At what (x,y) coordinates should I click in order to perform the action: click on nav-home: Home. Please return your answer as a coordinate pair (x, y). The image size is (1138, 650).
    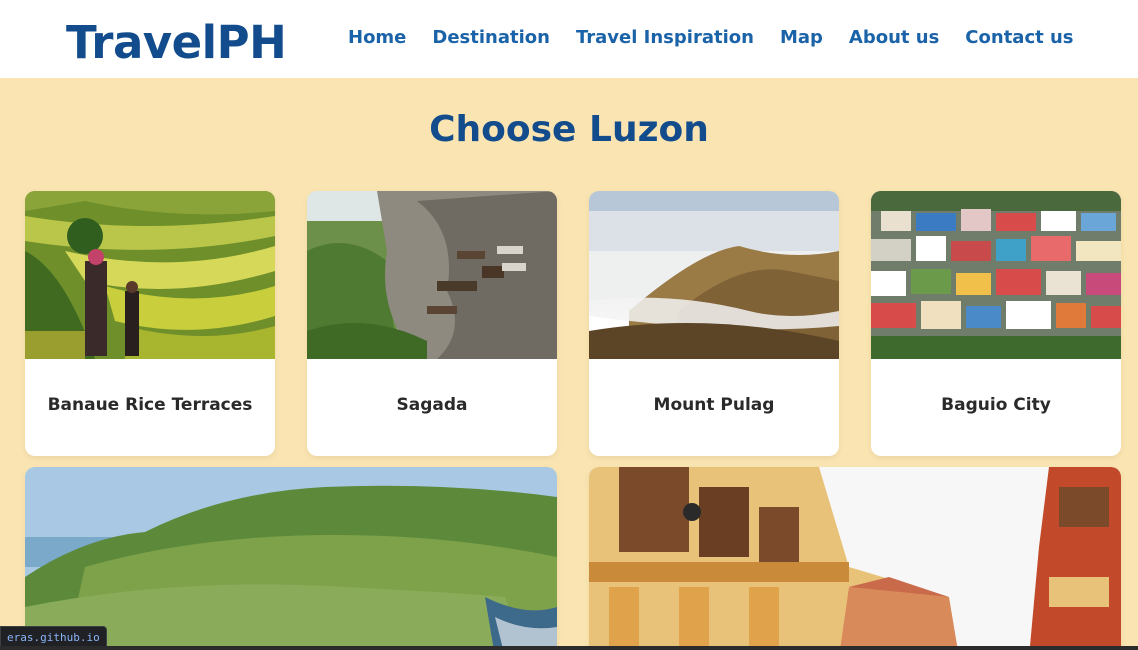
    Looking at the image, I should click on (377, 38).